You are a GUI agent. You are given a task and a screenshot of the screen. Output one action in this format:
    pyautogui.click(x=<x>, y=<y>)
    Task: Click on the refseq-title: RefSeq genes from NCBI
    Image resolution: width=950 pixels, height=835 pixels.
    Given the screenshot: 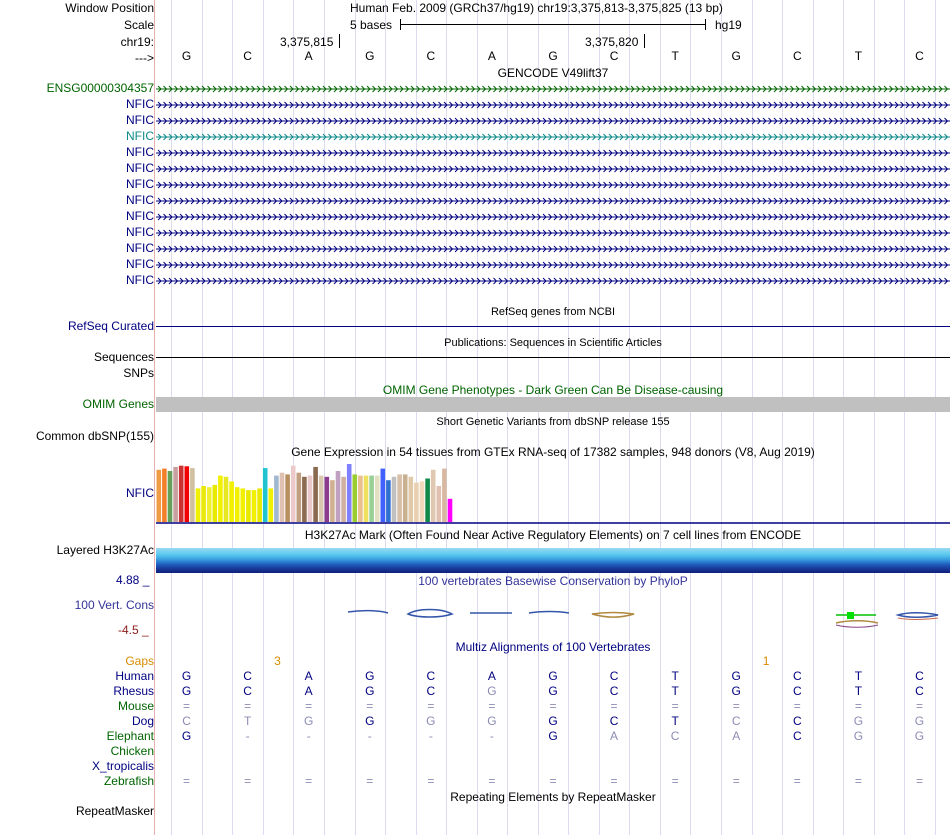 What is the action you would take?
    pyautogui.click(x=553, y=312)
    